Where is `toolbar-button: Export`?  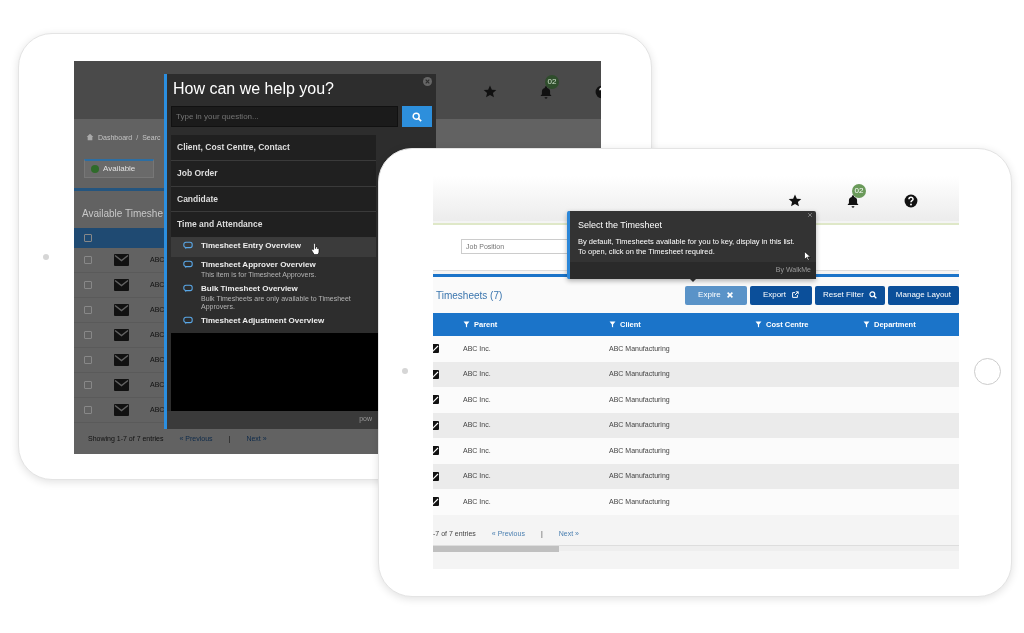 toolbar-button: Export is located at coordinates (780, 295).